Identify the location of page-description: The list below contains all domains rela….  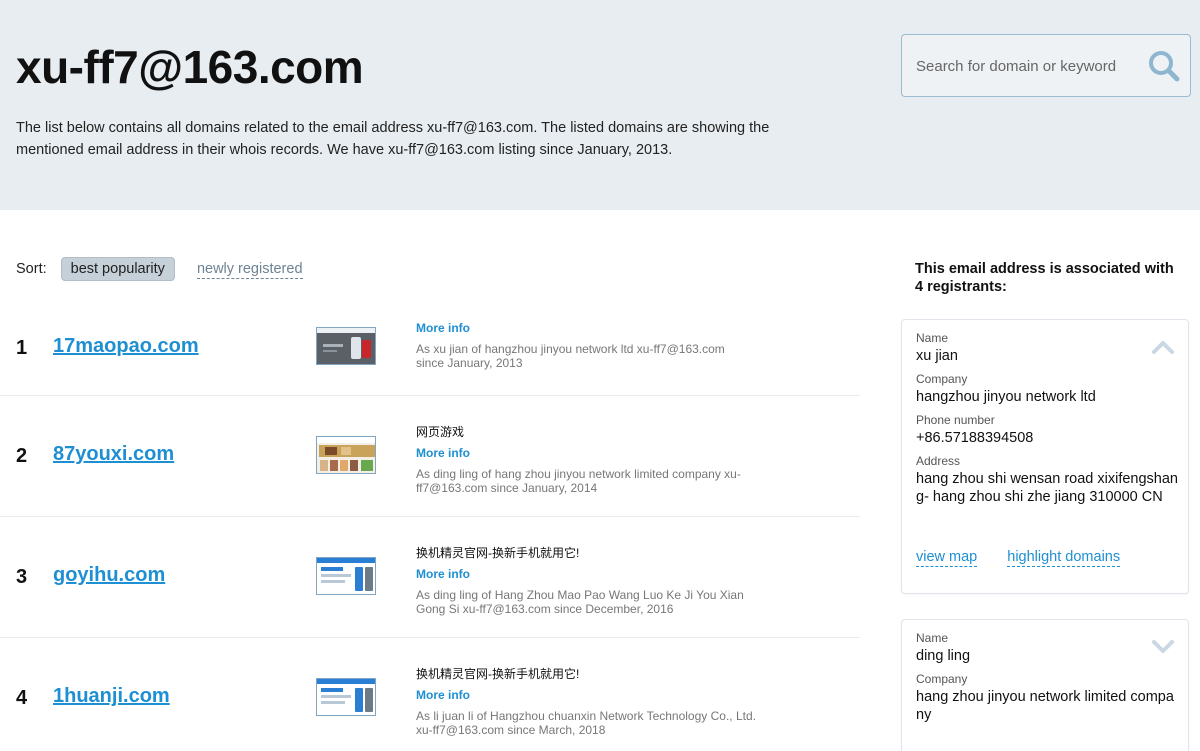
(393, 139).